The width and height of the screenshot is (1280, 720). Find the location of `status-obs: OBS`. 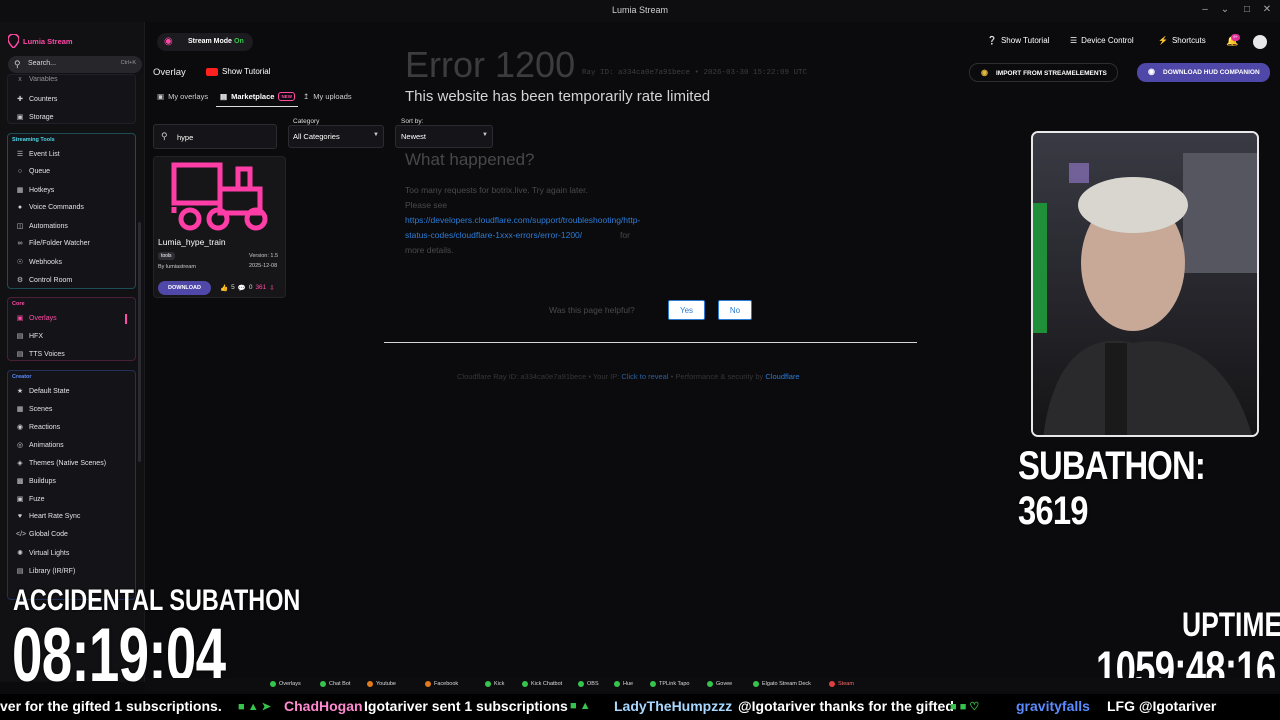

status-obs: OBS is located at coordinates (588, 684).